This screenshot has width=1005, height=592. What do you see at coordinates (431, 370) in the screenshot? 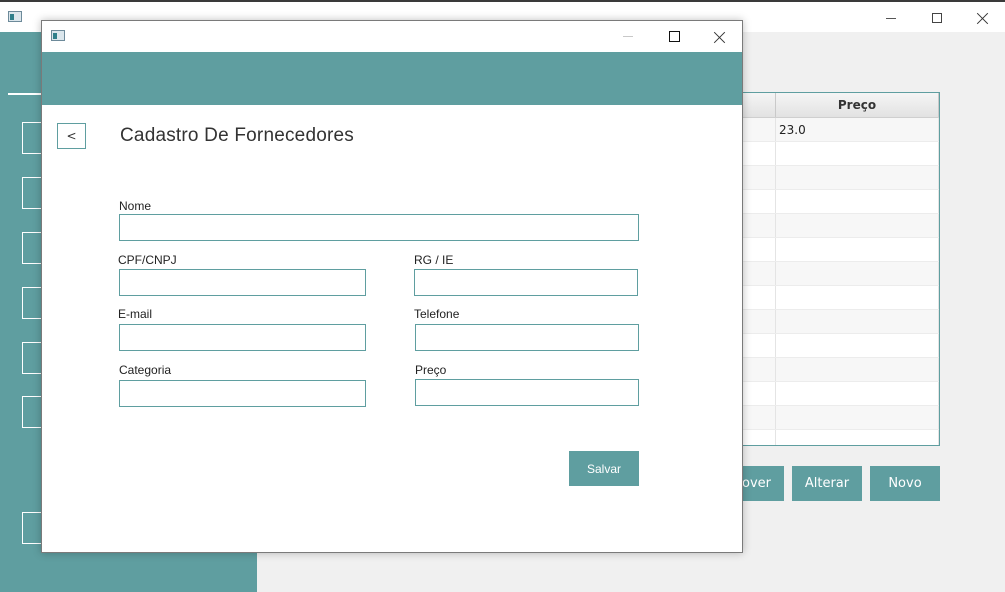
I see `preco-label: Preço` at bounding box center [431, 370].